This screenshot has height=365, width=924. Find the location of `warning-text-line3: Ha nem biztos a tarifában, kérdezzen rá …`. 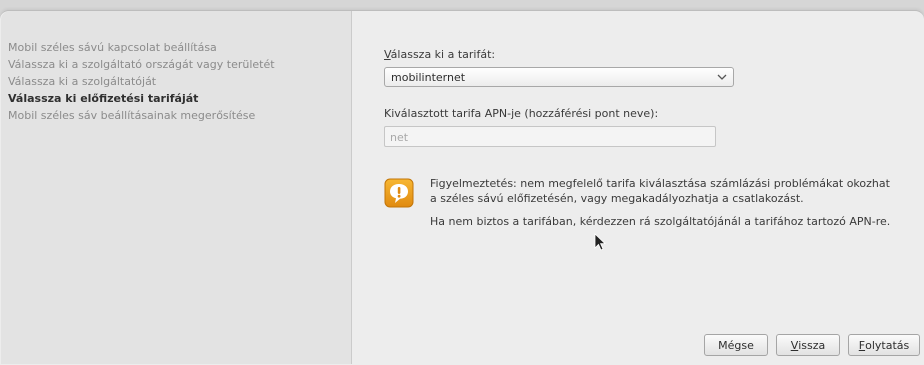

warning-text-line3: Ha nem biztos a tarifában, kérdezzen rá … is located at coordinates (660, 221).